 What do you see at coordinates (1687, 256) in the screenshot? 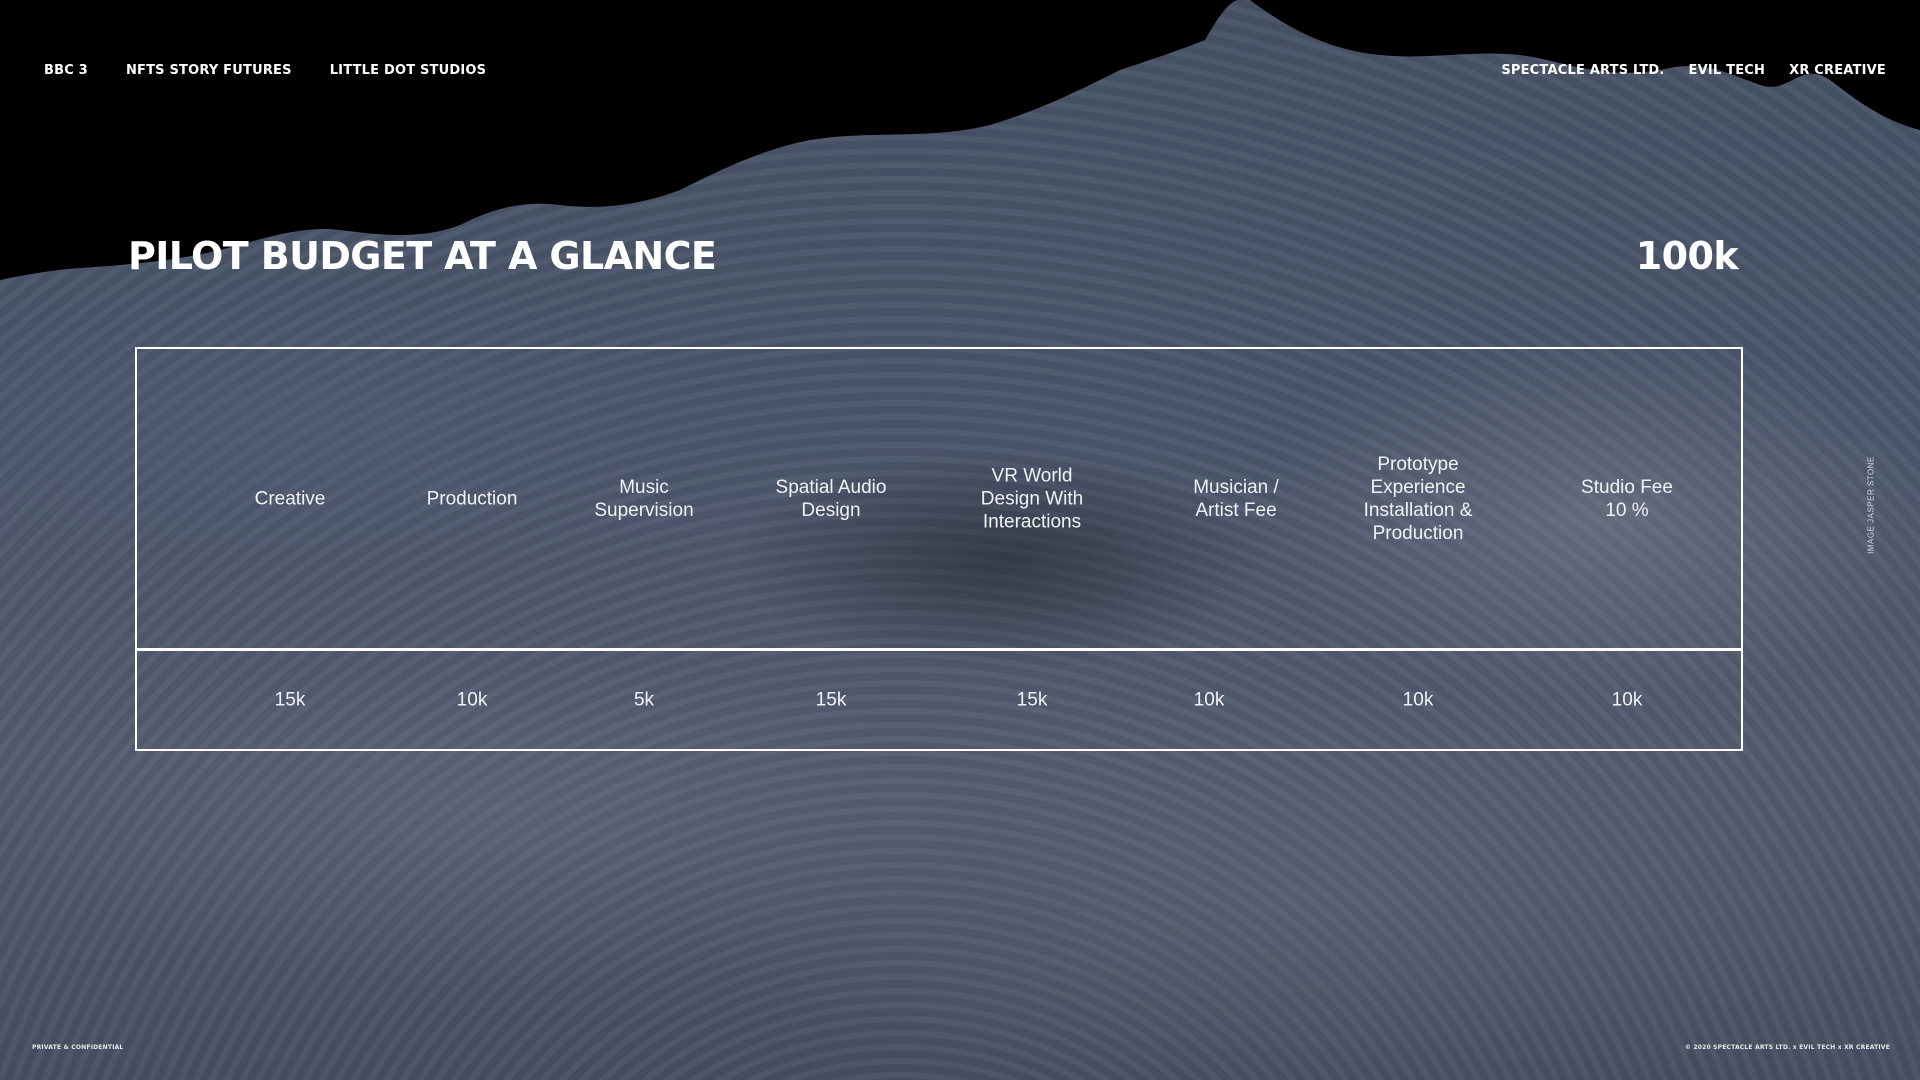
I see `budget-total: 100k` at bounding box center [1687, 256].